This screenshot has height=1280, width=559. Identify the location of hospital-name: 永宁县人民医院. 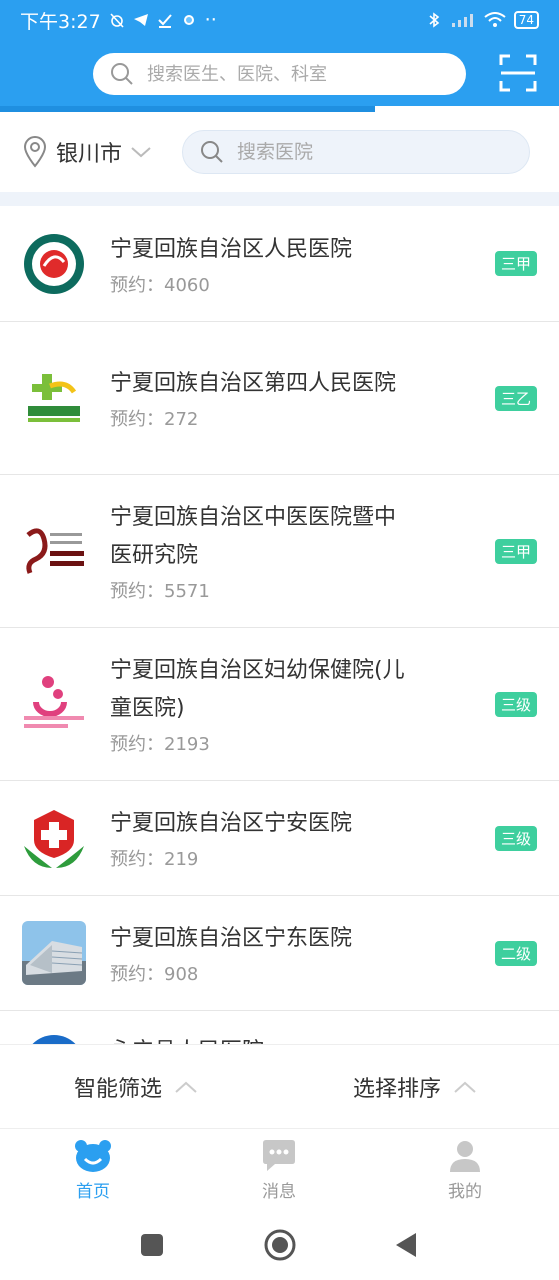
(260, 1038).